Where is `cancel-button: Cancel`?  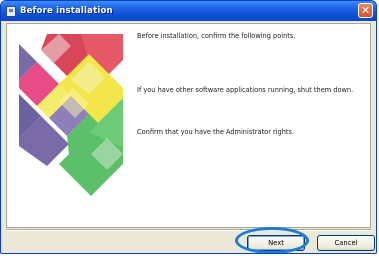 cancel-button: Cancel is located at coordinates (346, 243).